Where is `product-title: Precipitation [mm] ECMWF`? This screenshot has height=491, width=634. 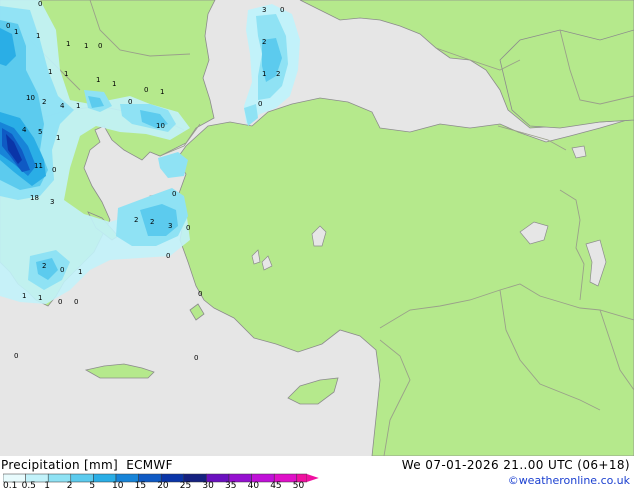
product-title: Precipitation [mm] ECMWF is located at coordinates (87, 465).